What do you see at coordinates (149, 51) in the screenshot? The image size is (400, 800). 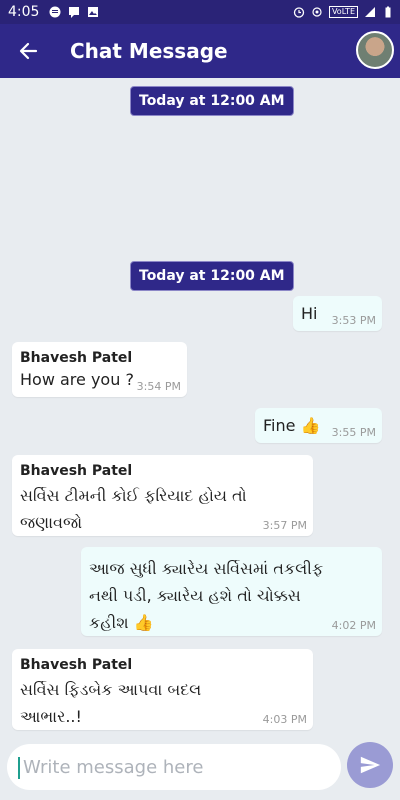 I see `page-title: Chat Message` at bounding box center [149, 51].